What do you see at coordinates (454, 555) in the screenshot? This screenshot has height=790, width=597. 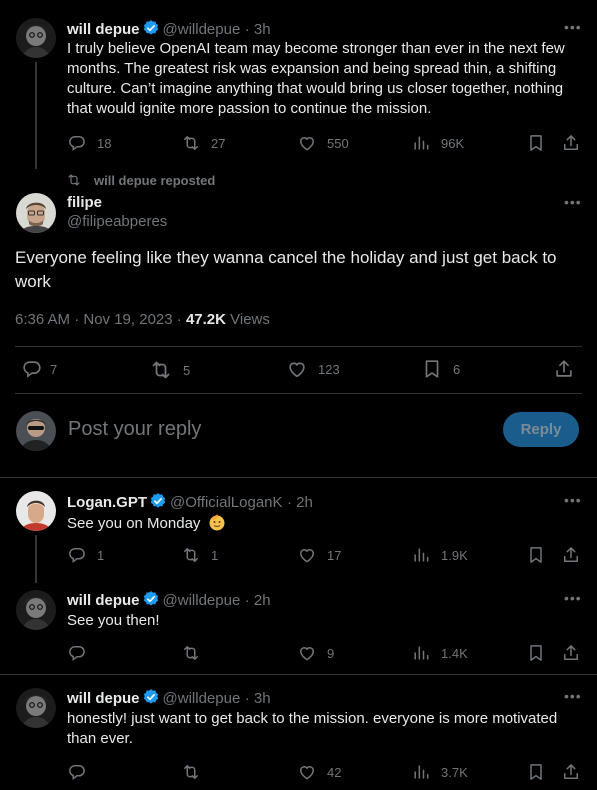 I see `views-count: 1.9K` at bounding box center [454, 555].